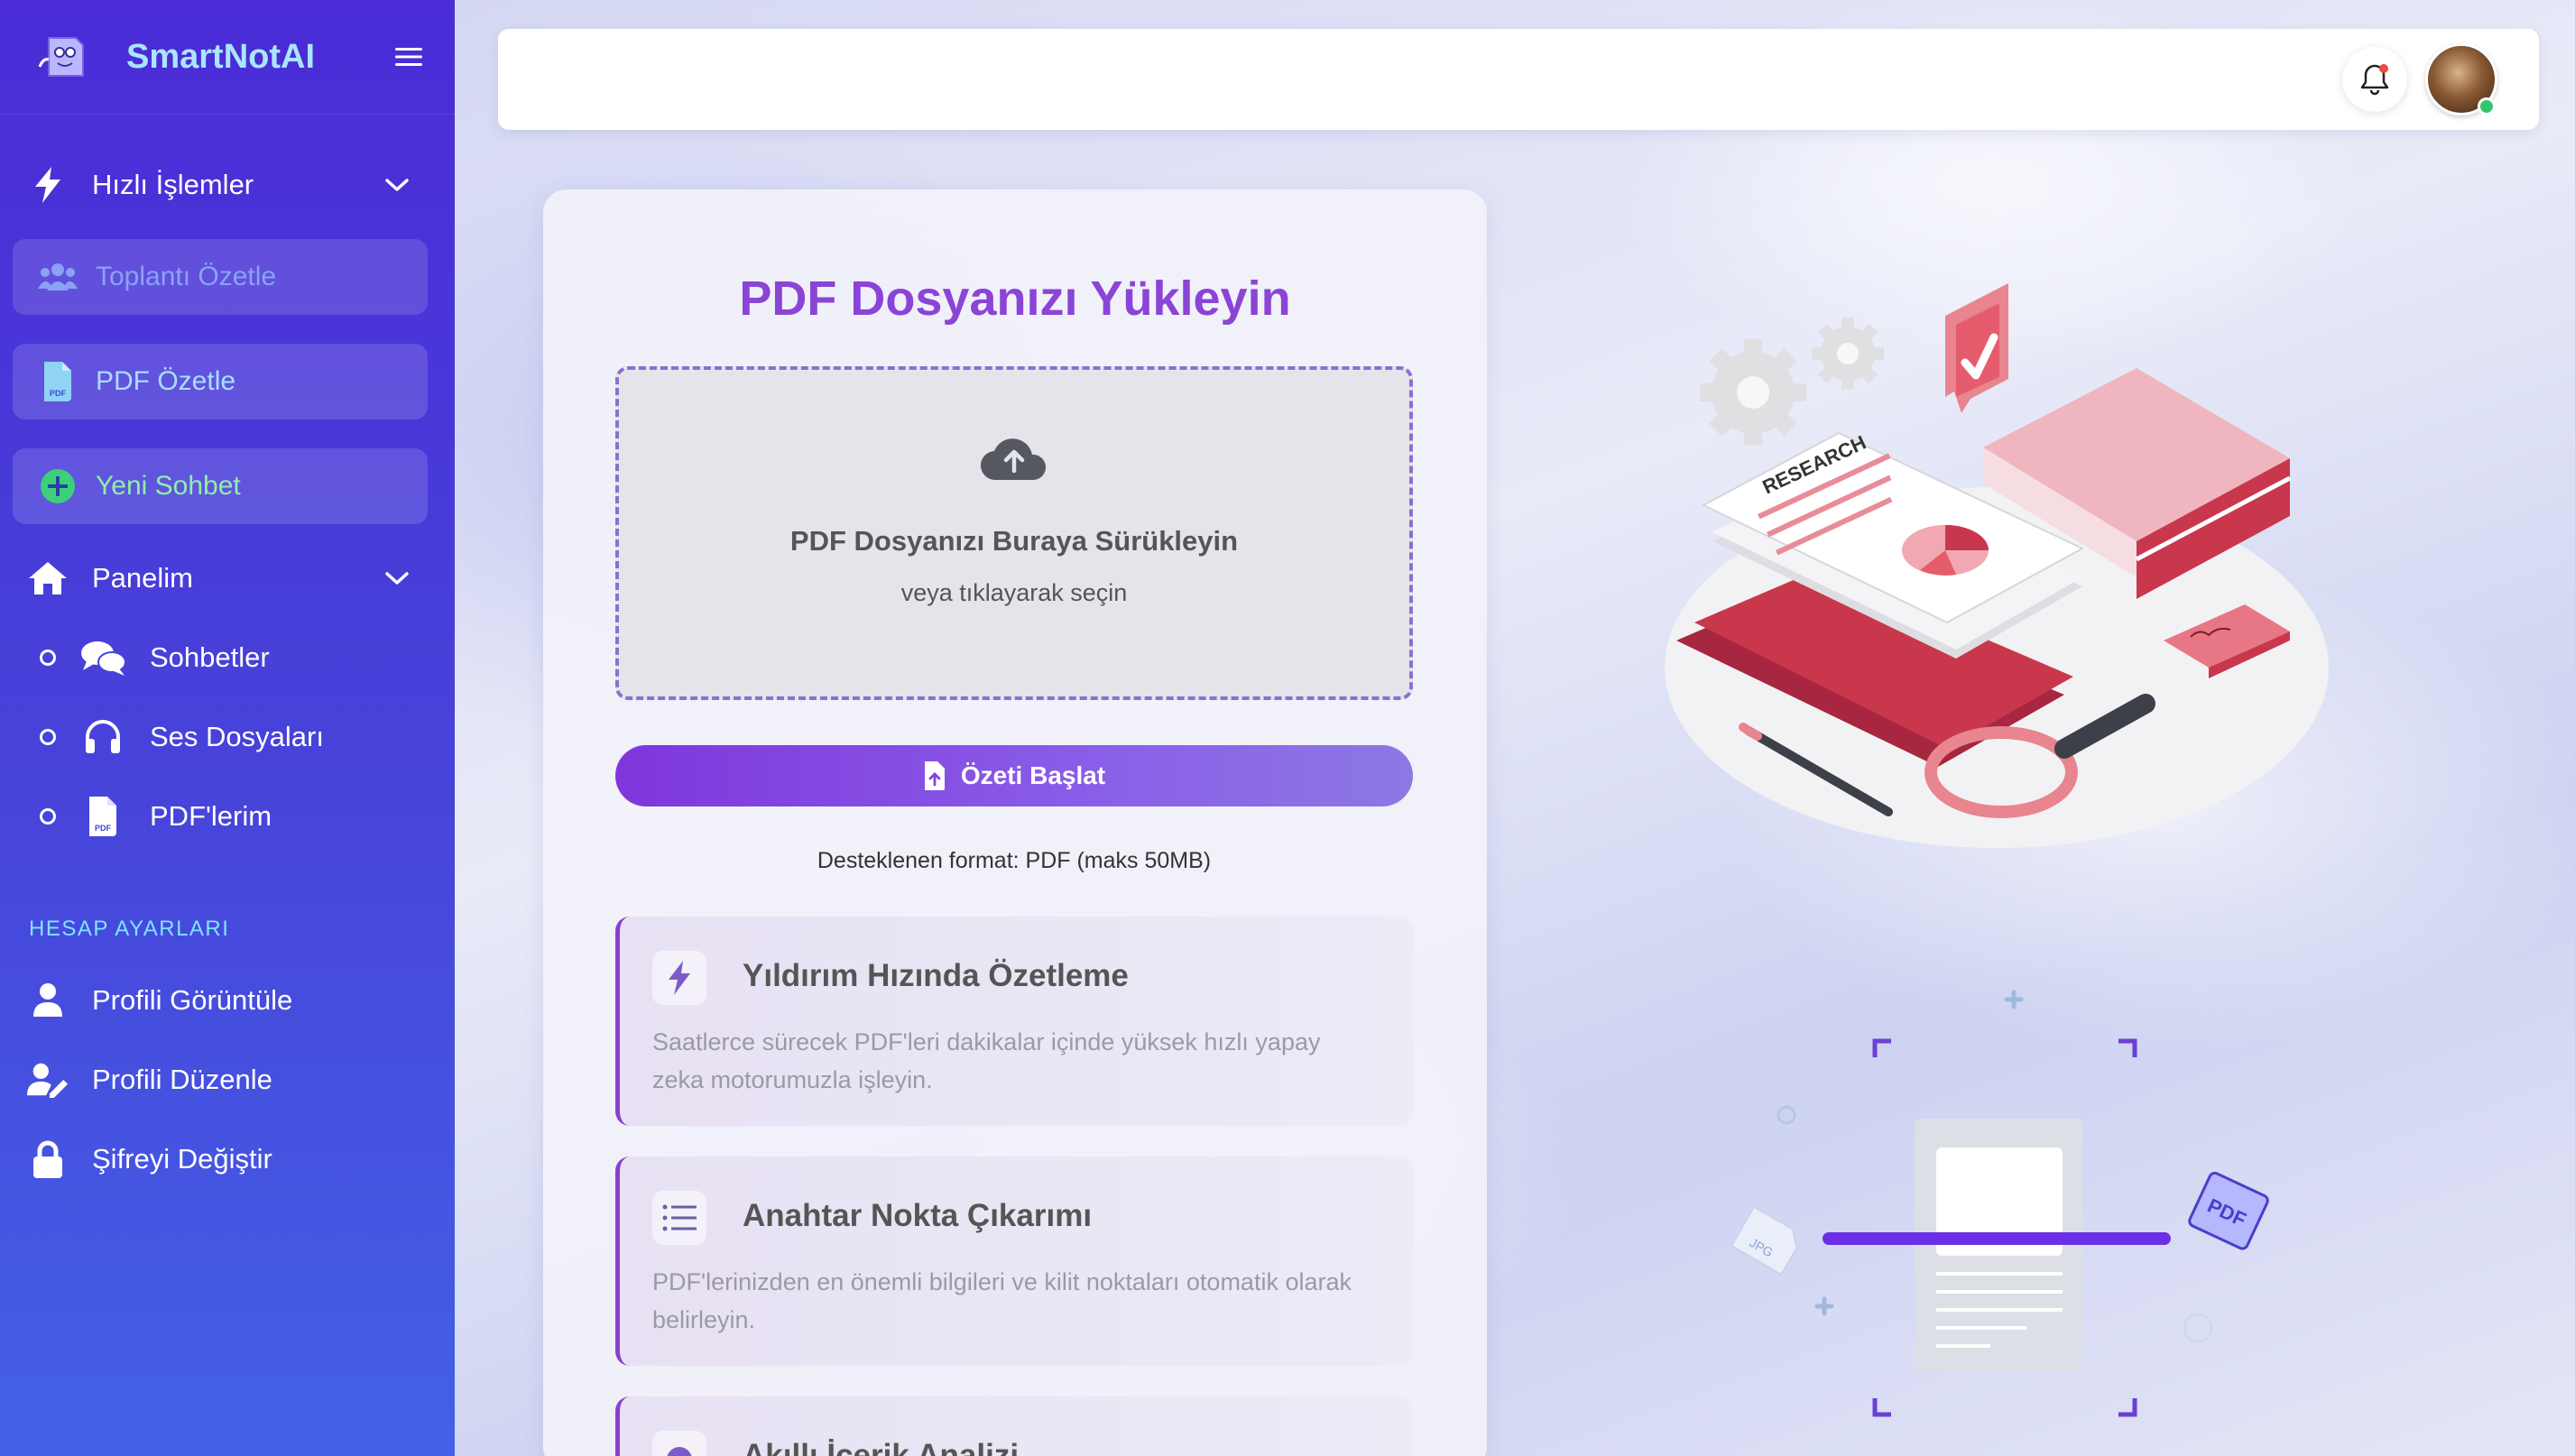  What do you see at coordinates (58, 277) in the screenshot?
I see `users-icon` at bounding box center [58, 277].